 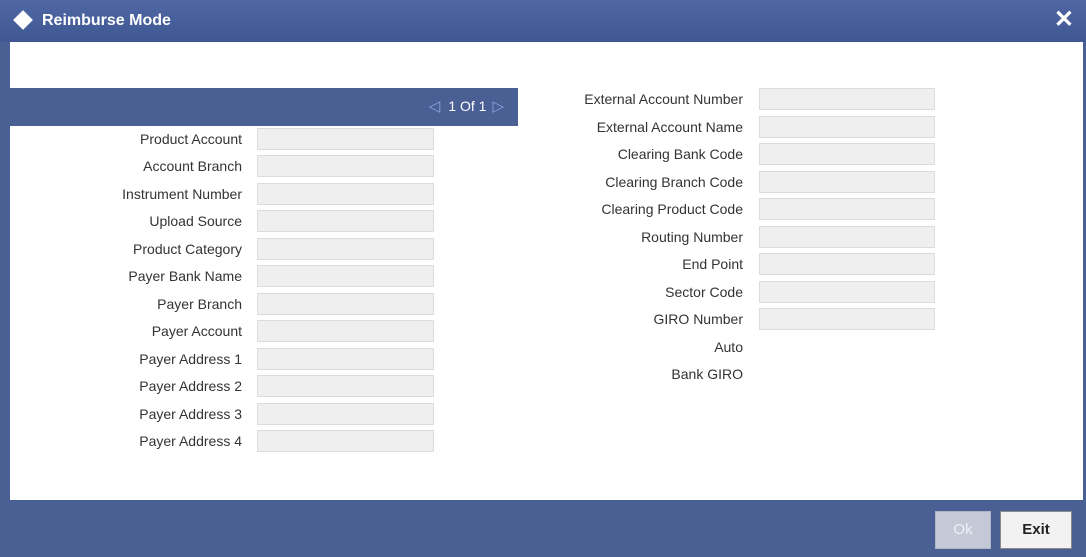 I want to click on instrument-number-field, so click(x=345, y=194).